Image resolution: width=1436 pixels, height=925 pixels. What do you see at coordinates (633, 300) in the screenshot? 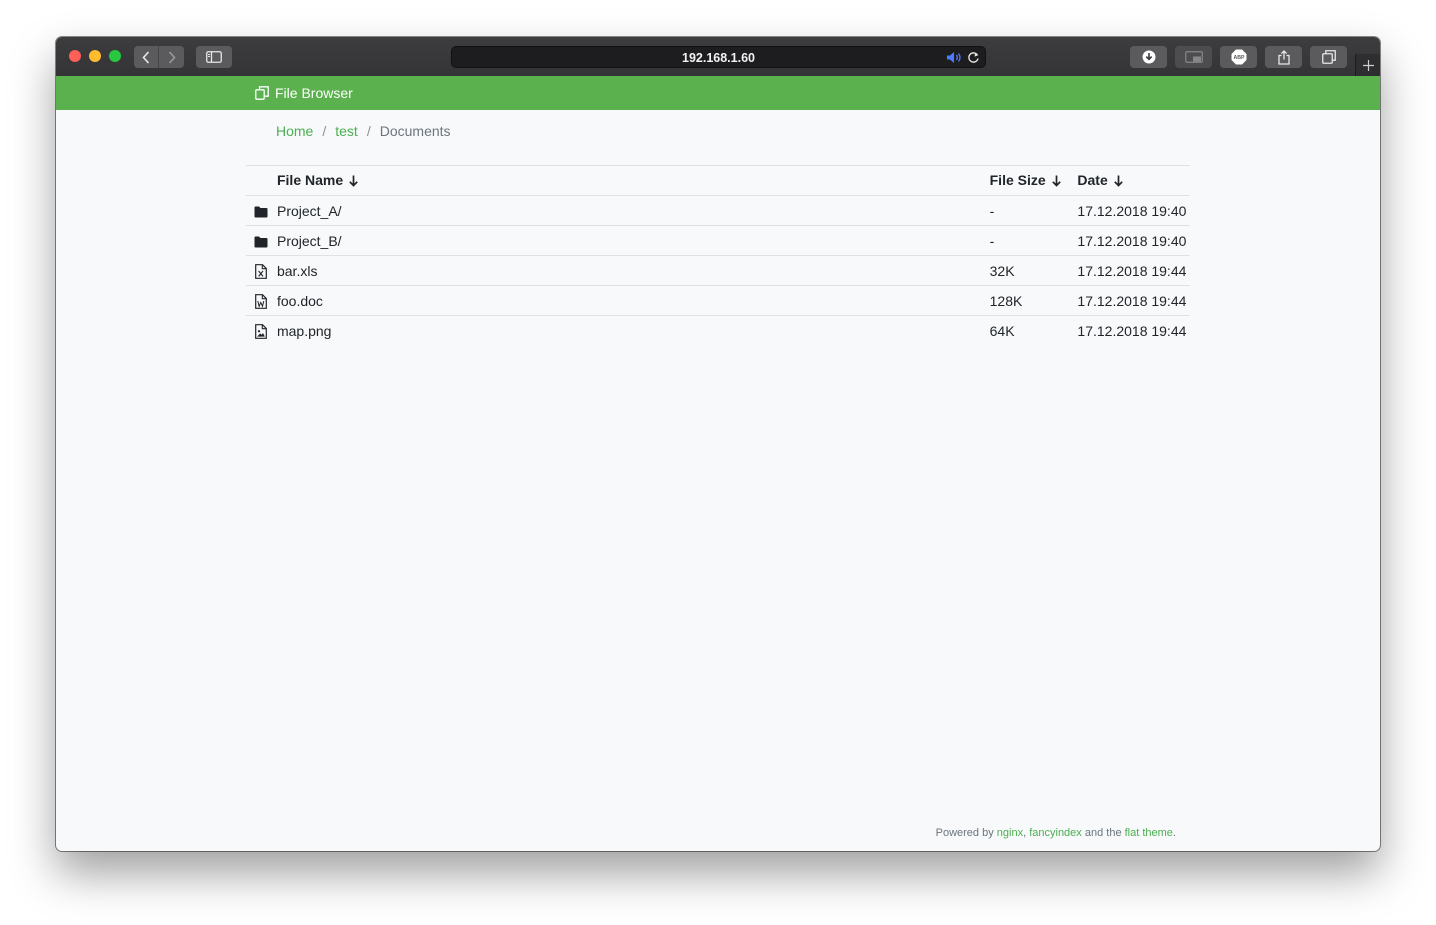
I see `file-name-link: foo.doc` at bounding box center [633, 300].